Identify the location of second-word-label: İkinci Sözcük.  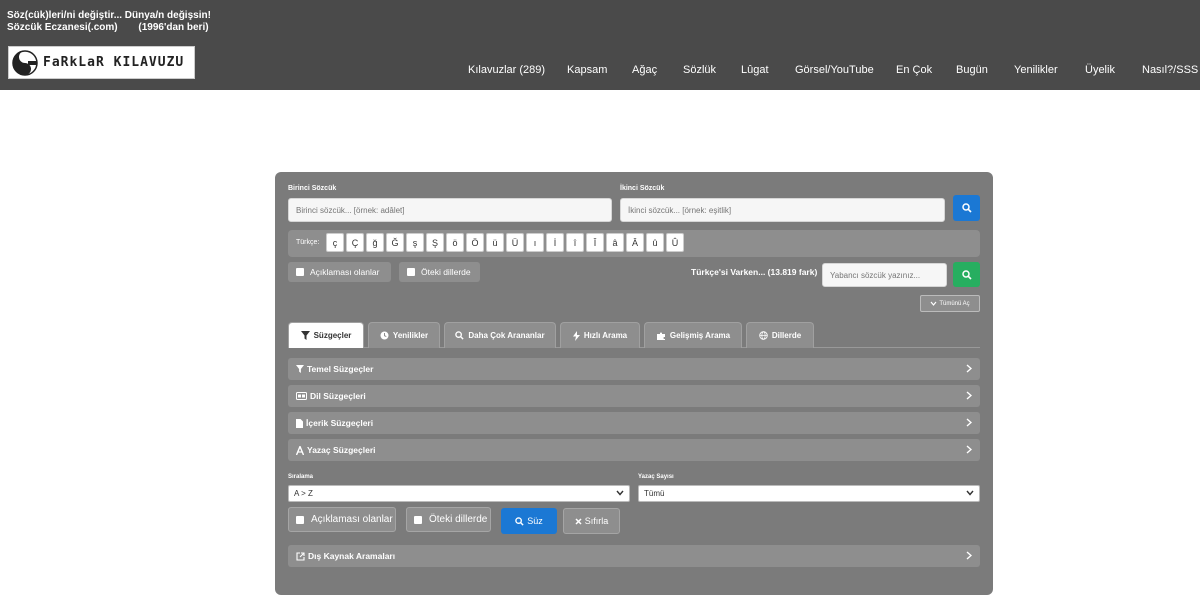
(642, 188).